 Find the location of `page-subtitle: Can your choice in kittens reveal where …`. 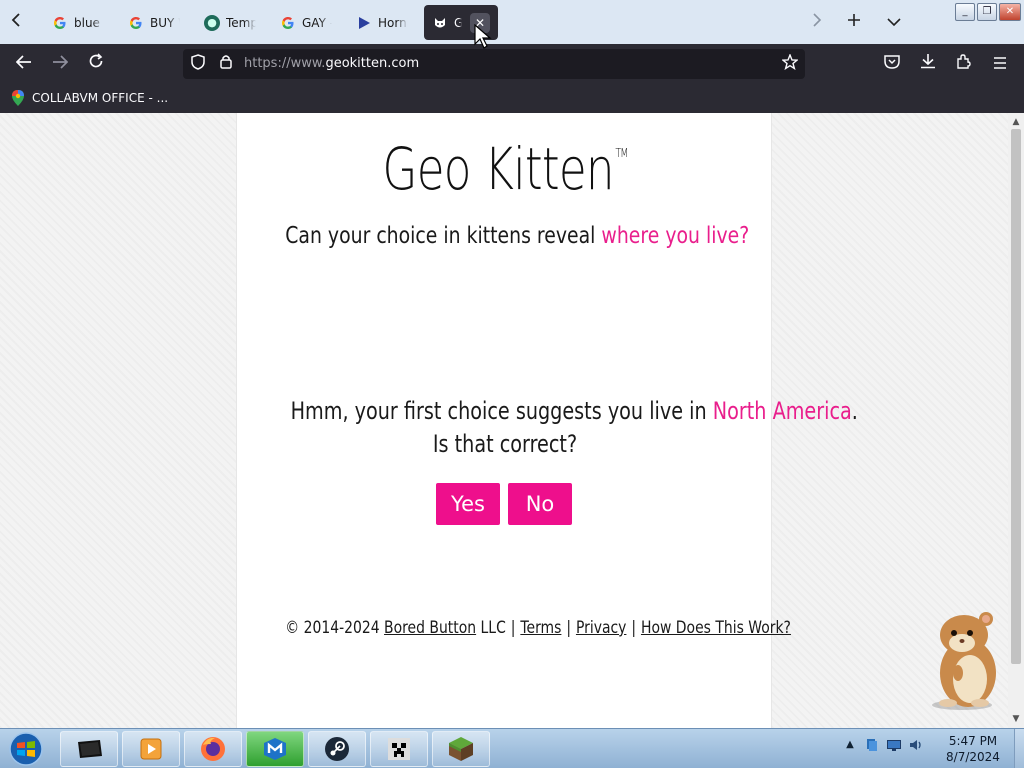

page-subtitle: Can your choice in kittens reveal where … is located at coordinates (517, 236).